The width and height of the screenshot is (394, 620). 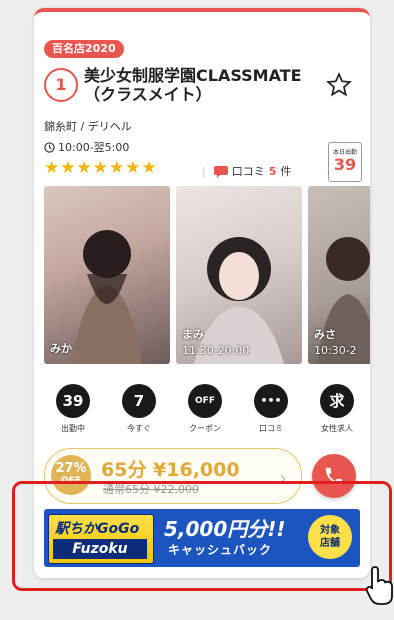 I want to click on today-count: 39, so click(x=345, y=164).